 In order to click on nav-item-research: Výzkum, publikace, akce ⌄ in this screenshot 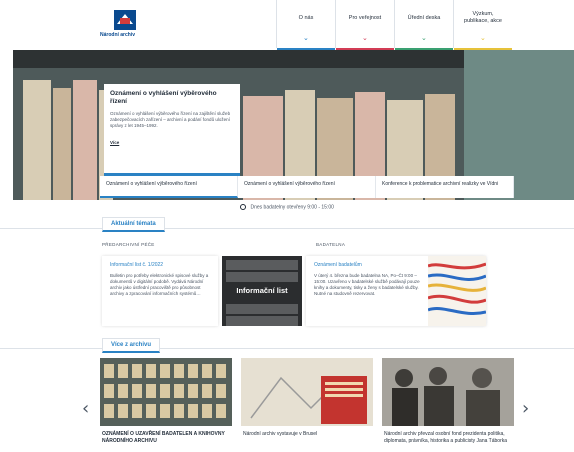, I will do `click(482, 25)`.